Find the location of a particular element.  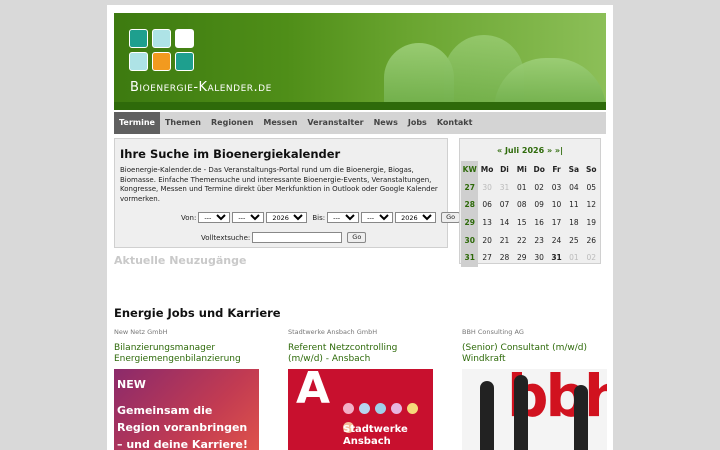

calendar-day: 05 is located at coordinates (591, 188).